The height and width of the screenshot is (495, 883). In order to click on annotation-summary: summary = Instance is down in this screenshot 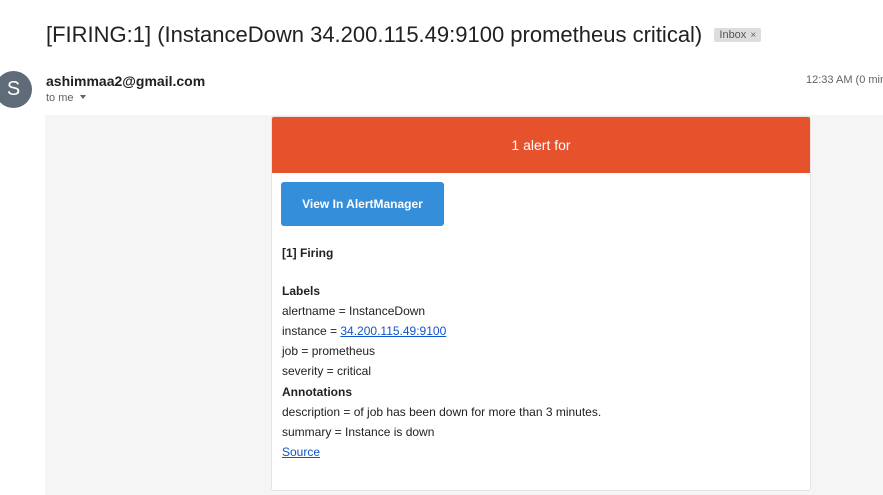, I will do `click(358, 432)`.